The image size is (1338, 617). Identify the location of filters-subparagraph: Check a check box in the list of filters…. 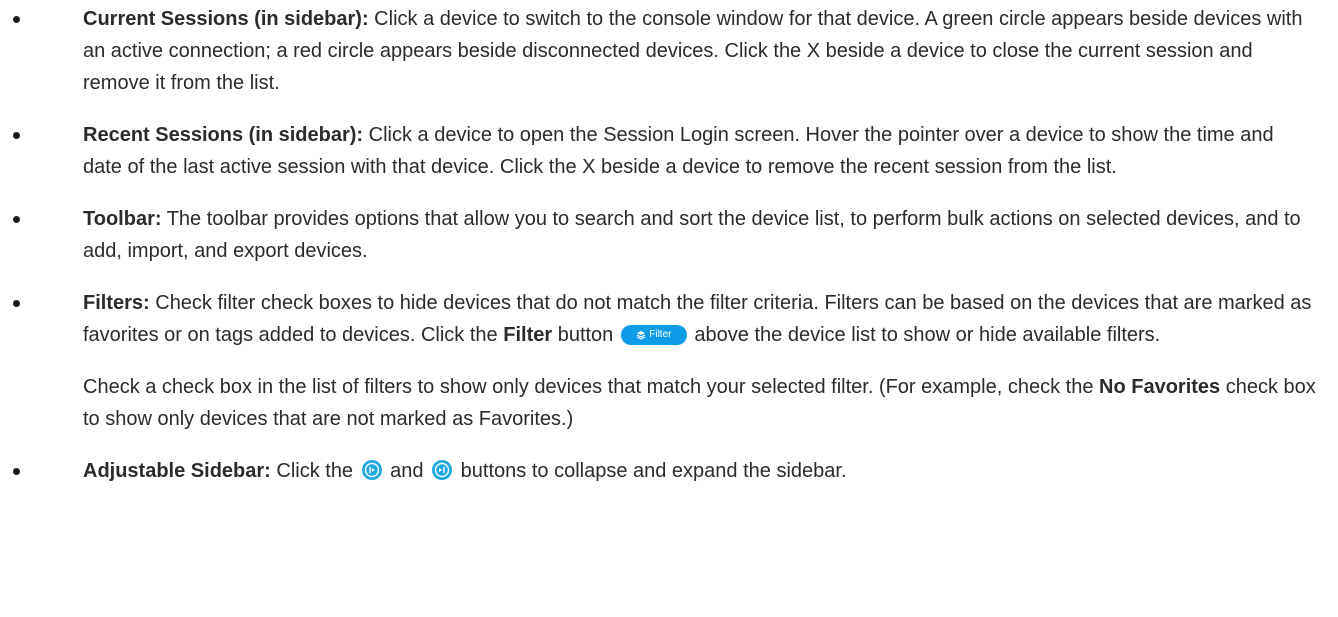
(700, 403).